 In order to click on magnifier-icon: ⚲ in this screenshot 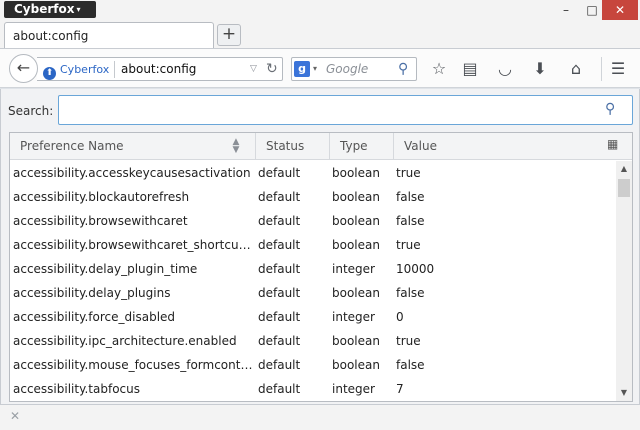, I will do `click(403, 69)`.